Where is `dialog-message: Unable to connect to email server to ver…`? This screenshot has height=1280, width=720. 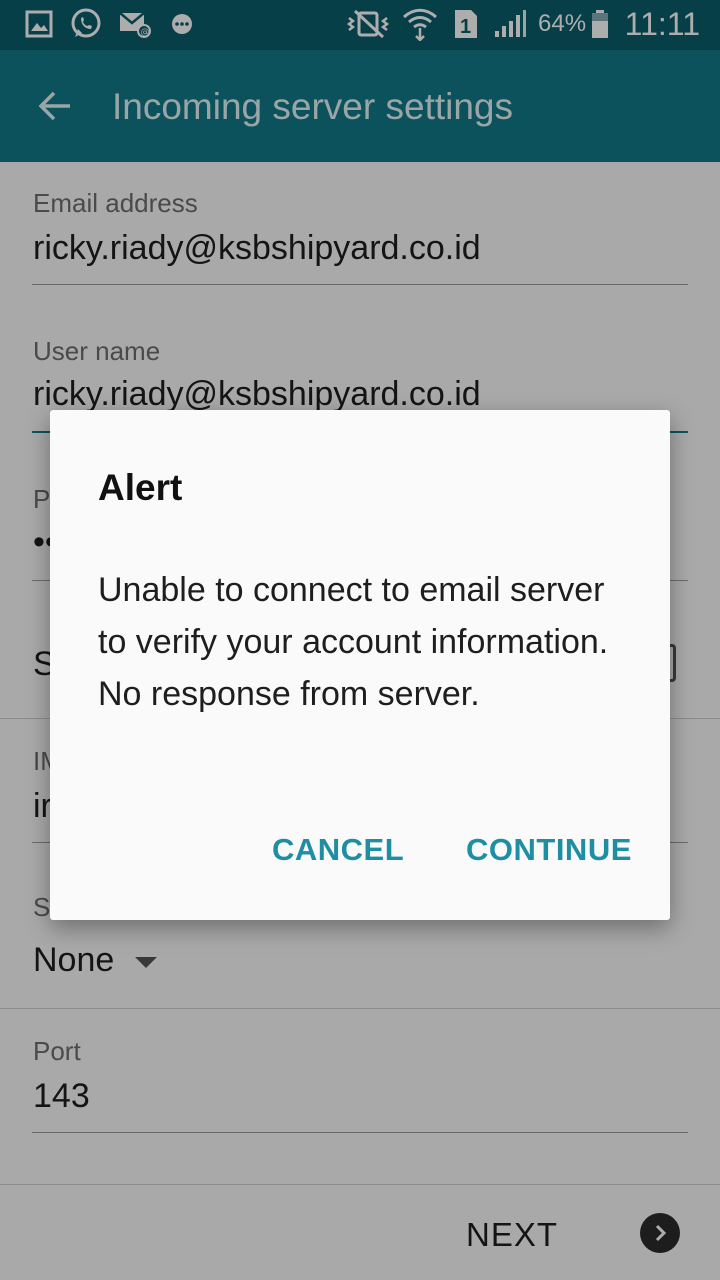
dialog-message: Unable to connect to email server to ver… is located at coordinates (353, 642).